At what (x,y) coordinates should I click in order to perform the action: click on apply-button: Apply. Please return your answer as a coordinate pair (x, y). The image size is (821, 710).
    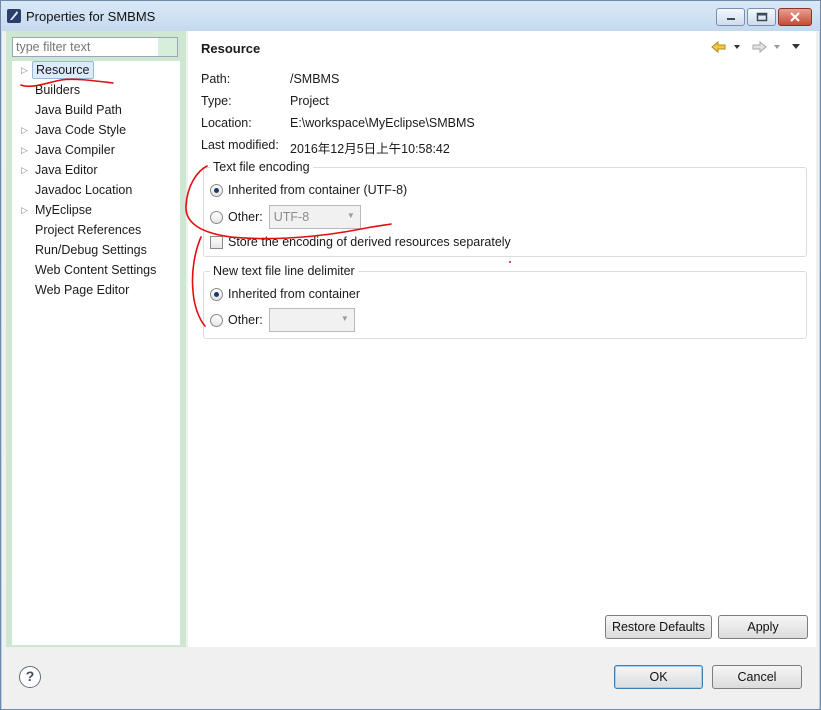
    Looking at the image, I should click on (763, 627).